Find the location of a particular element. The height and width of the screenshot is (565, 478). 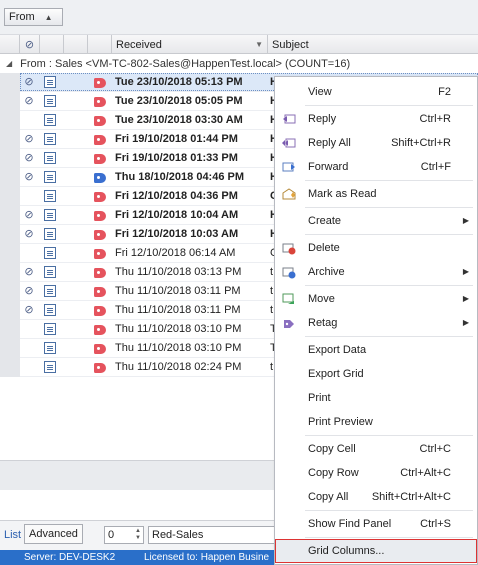

menu-item-label: Copy All is located at coordinates (328, 497).